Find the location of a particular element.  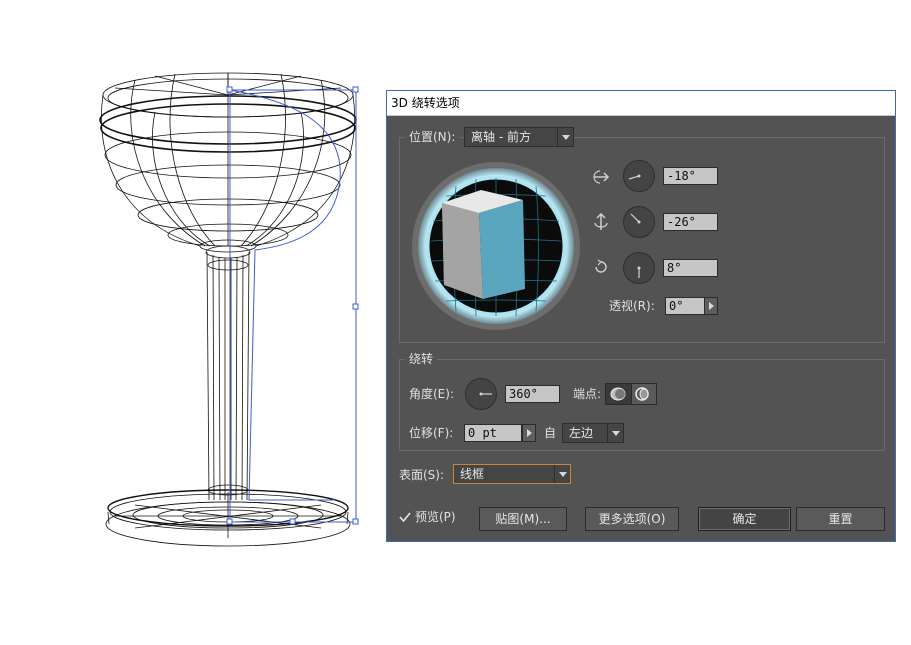

rotation-track-cube is located at coordinates (496, 246).